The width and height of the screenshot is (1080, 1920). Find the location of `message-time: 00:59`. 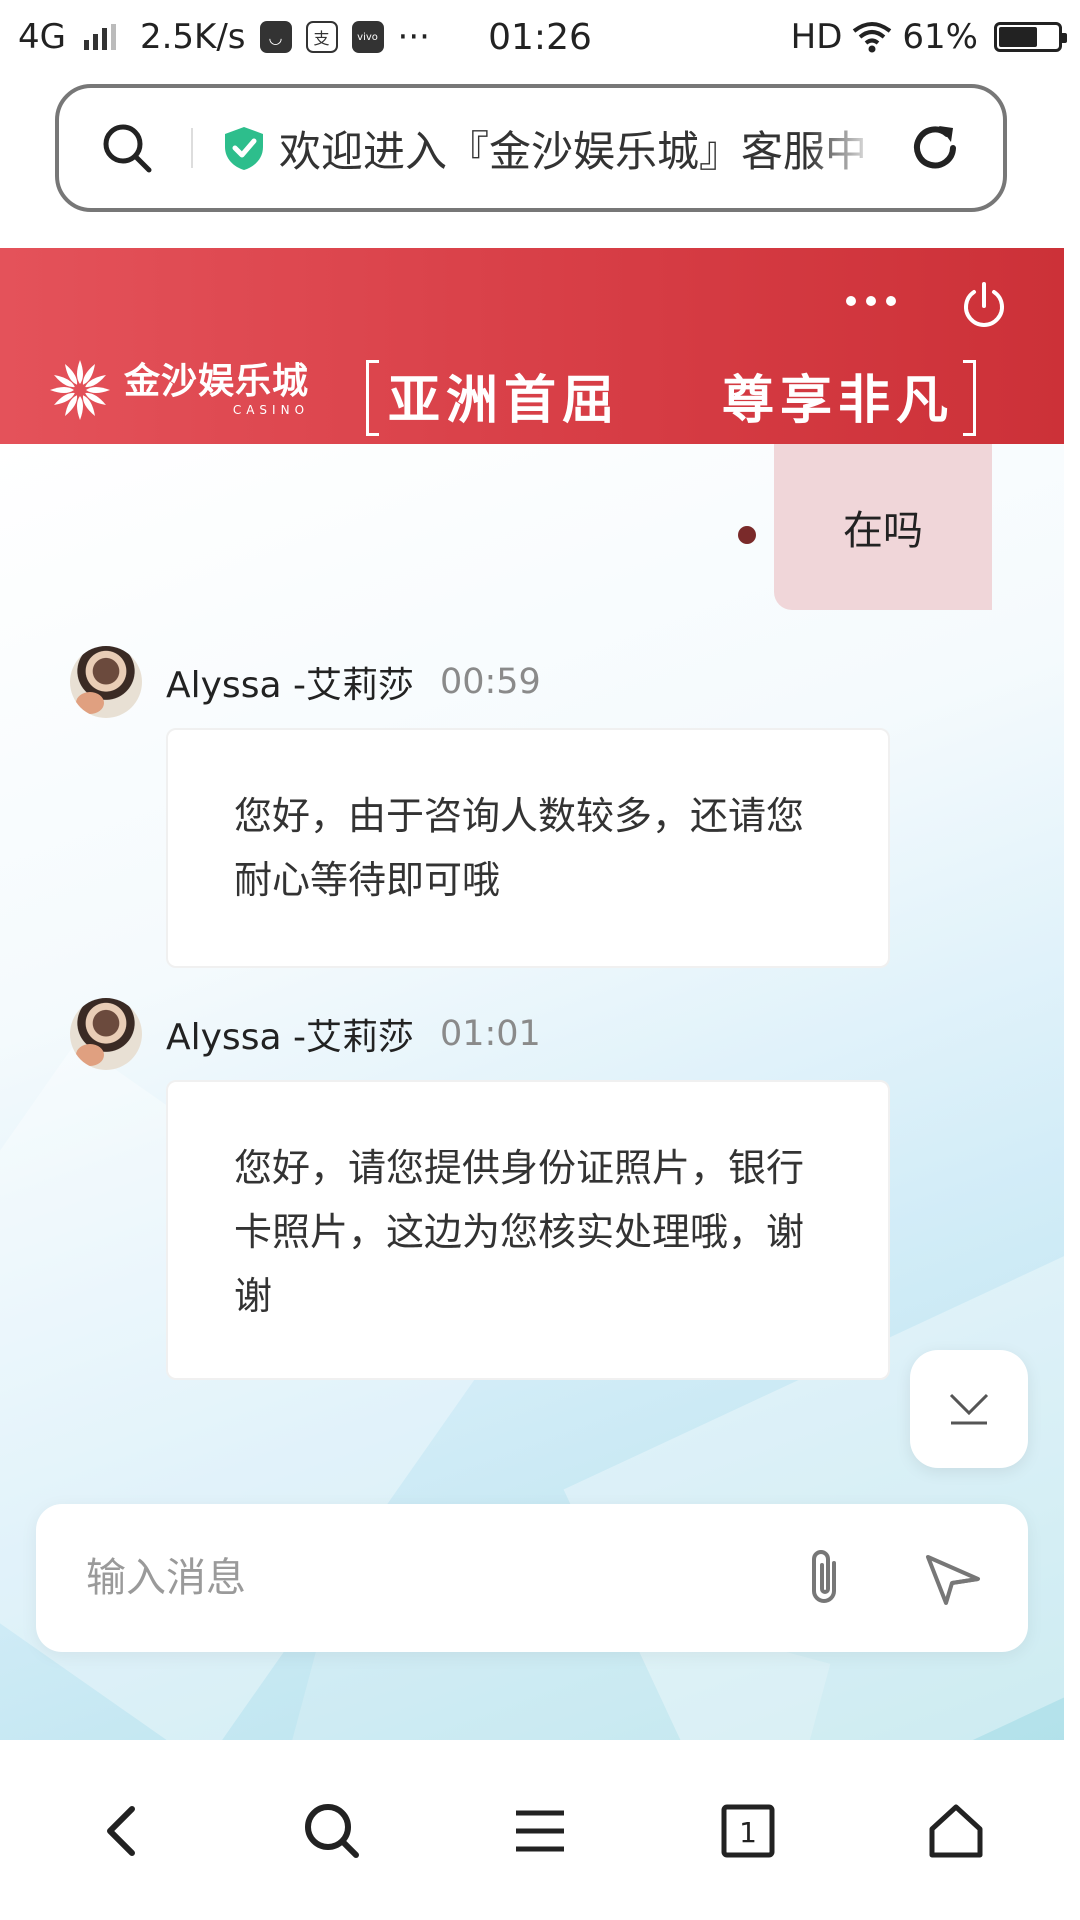

message-time: 00:59 is located at coordinates (490, 682).